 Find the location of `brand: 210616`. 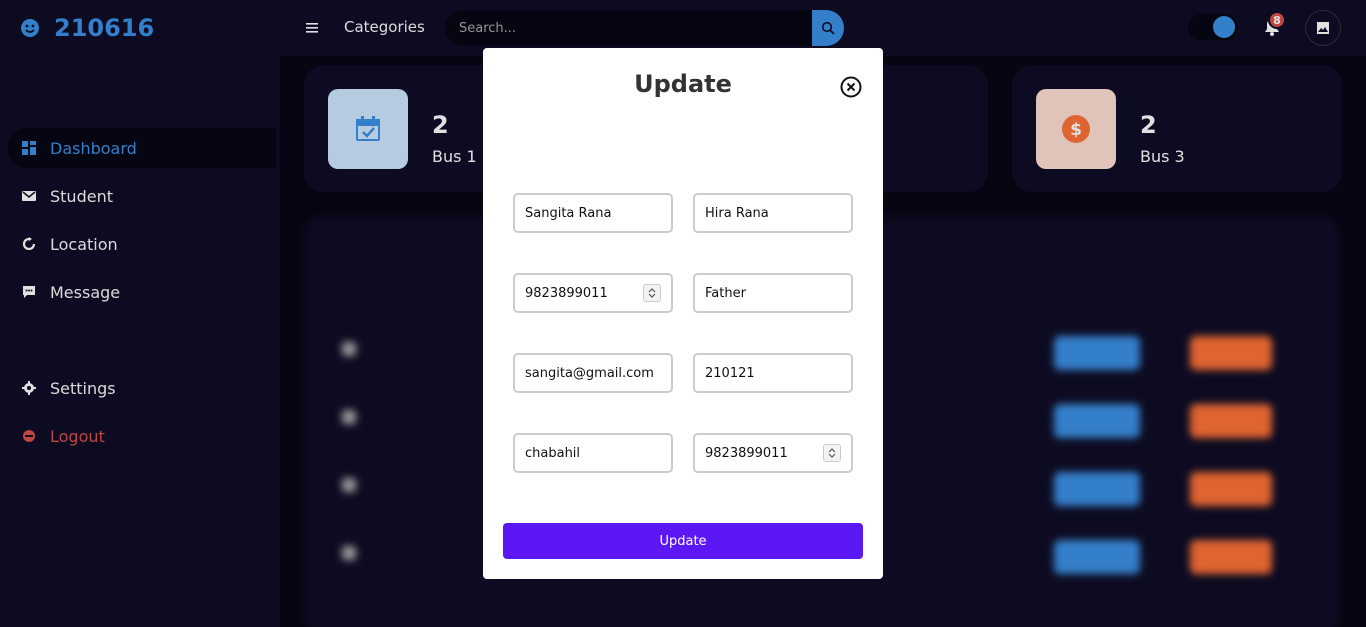

brand: 210616 is located at coordinates (87, 28).